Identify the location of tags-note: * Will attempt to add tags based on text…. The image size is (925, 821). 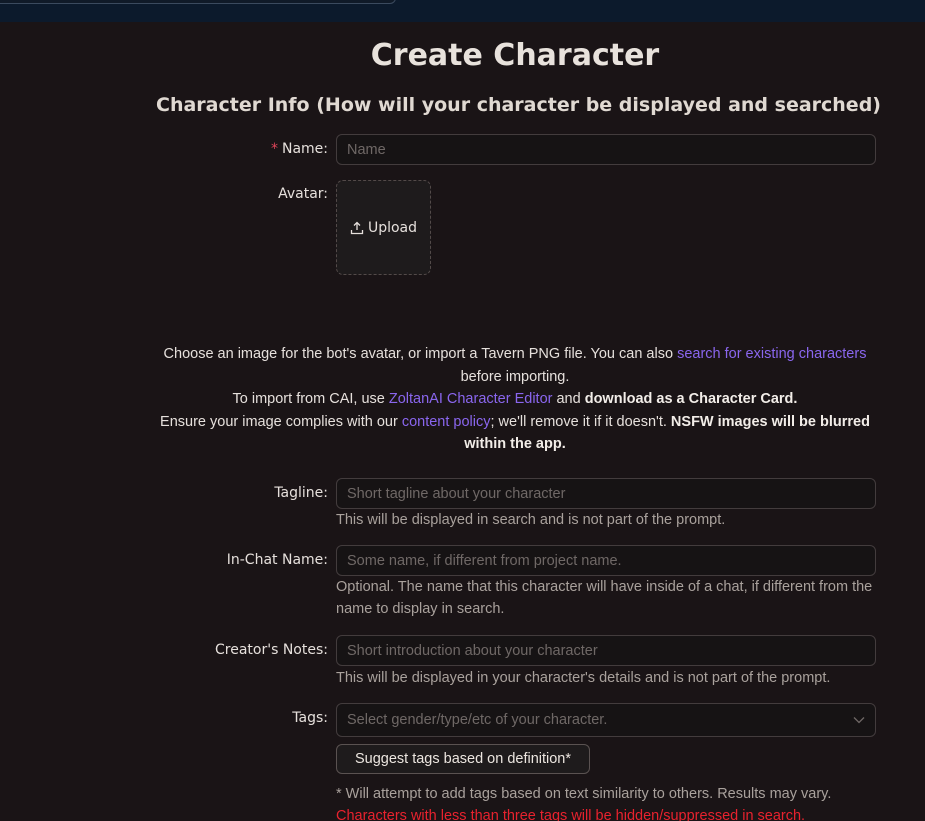
(584, 794).